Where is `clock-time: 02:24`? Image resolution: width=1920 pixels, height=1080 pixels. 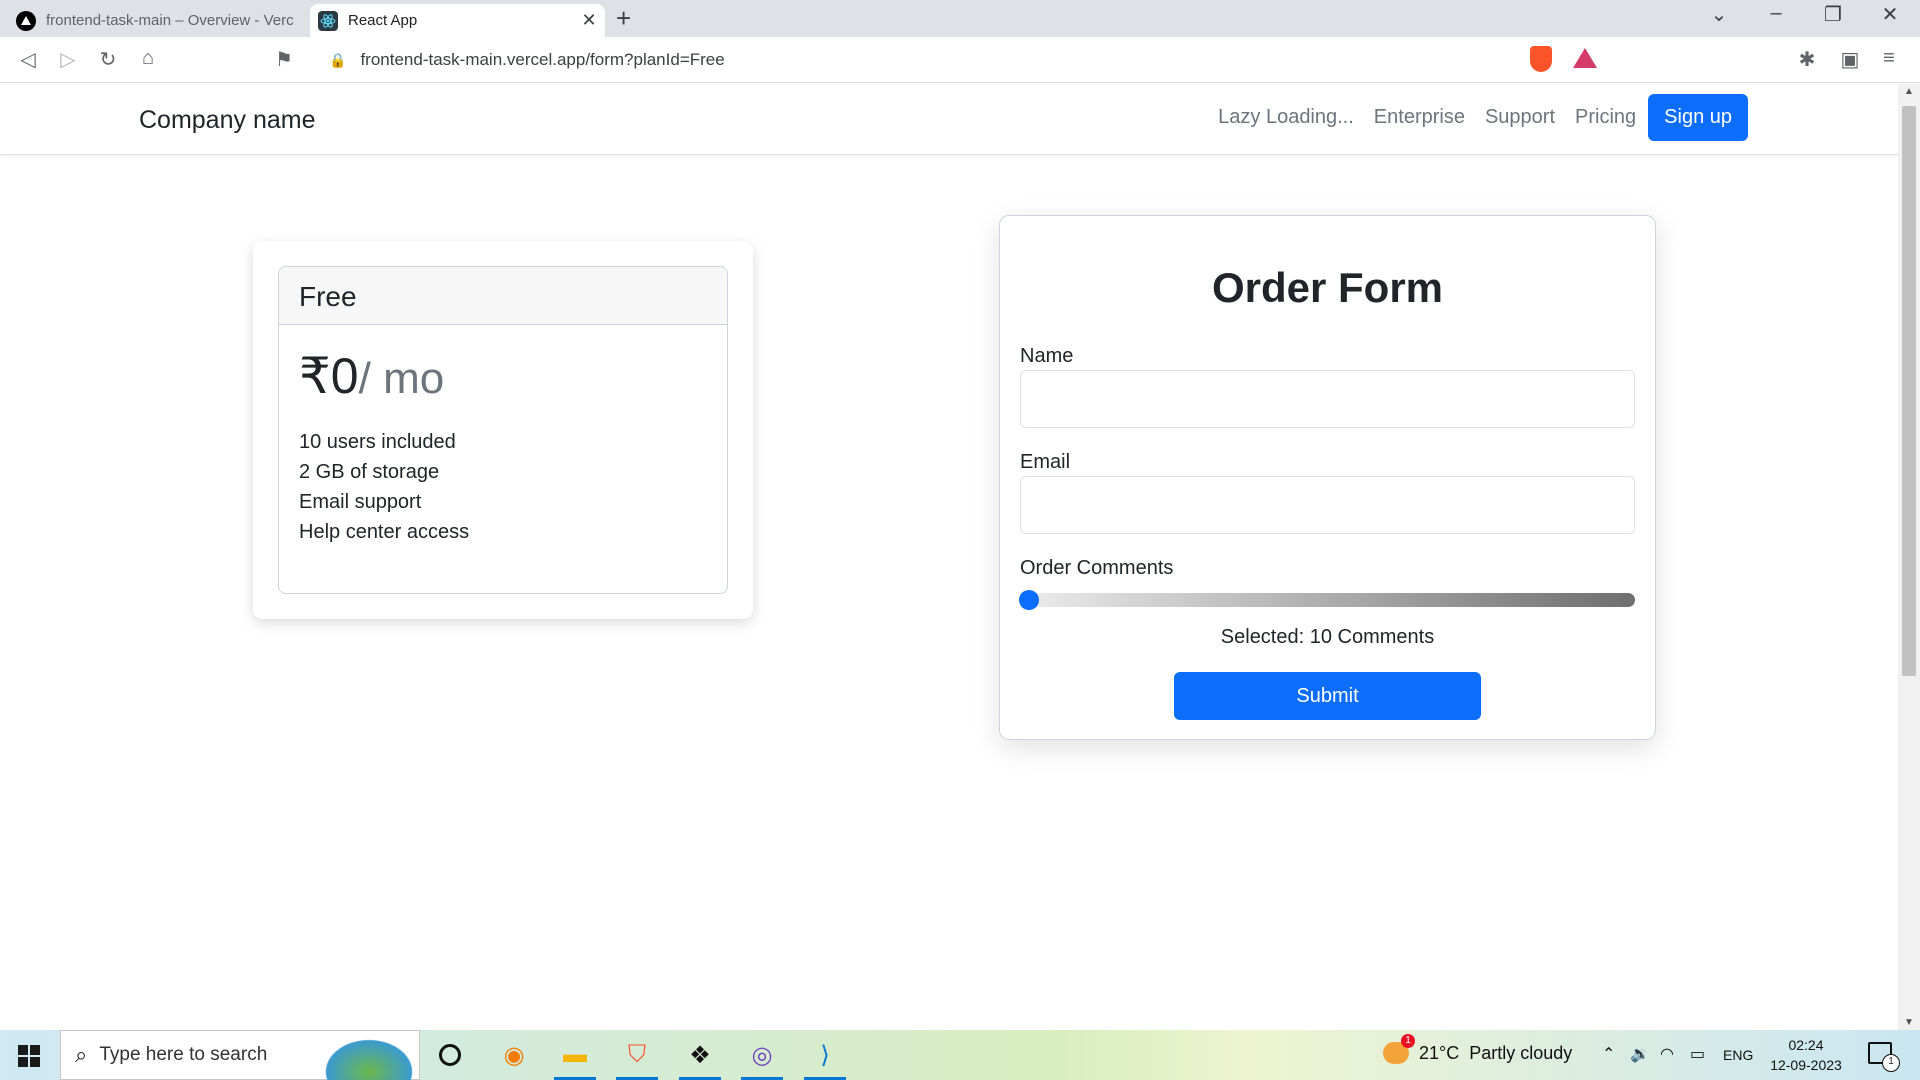 clock-time: 02:24 is located at coordinates (1806, 1045).